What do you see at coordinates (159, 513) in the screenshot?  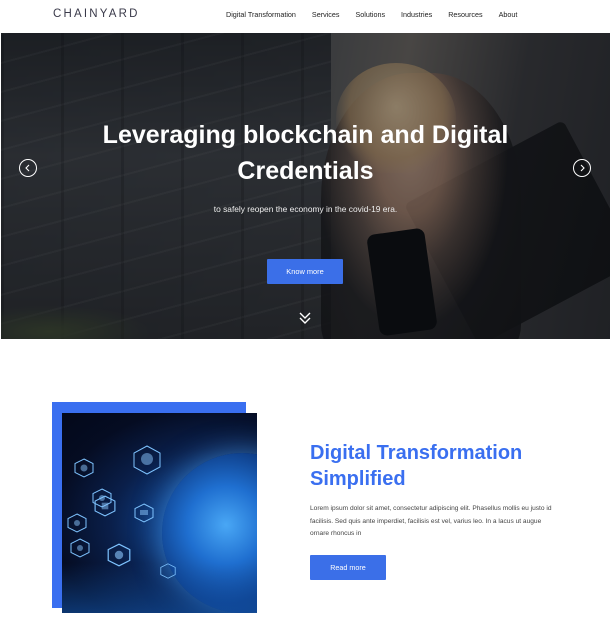 I see `feature-image` at bounding box center [159, 513].